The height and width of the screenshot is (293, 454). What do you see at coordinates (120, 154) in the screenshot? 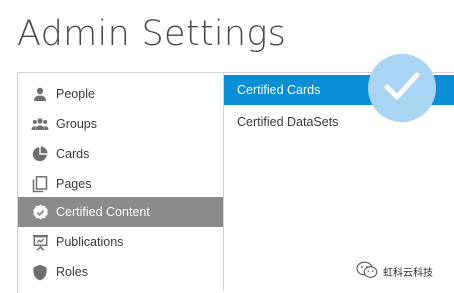
I see `sidebar-item-cards: Cards` at bounding box center [120, 154].